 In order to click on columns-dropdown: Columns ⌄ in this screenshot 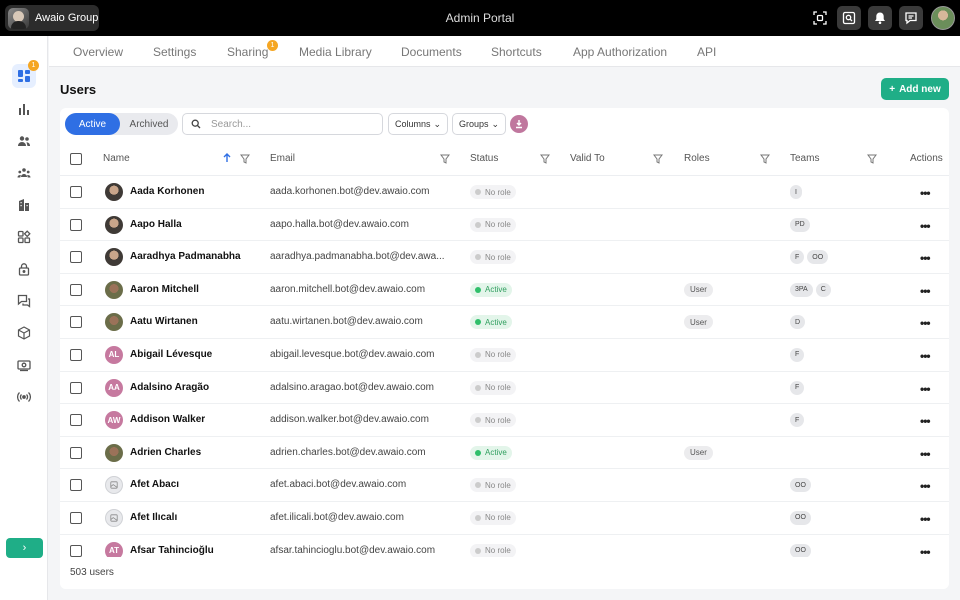, I will do `click(418, 124)`.